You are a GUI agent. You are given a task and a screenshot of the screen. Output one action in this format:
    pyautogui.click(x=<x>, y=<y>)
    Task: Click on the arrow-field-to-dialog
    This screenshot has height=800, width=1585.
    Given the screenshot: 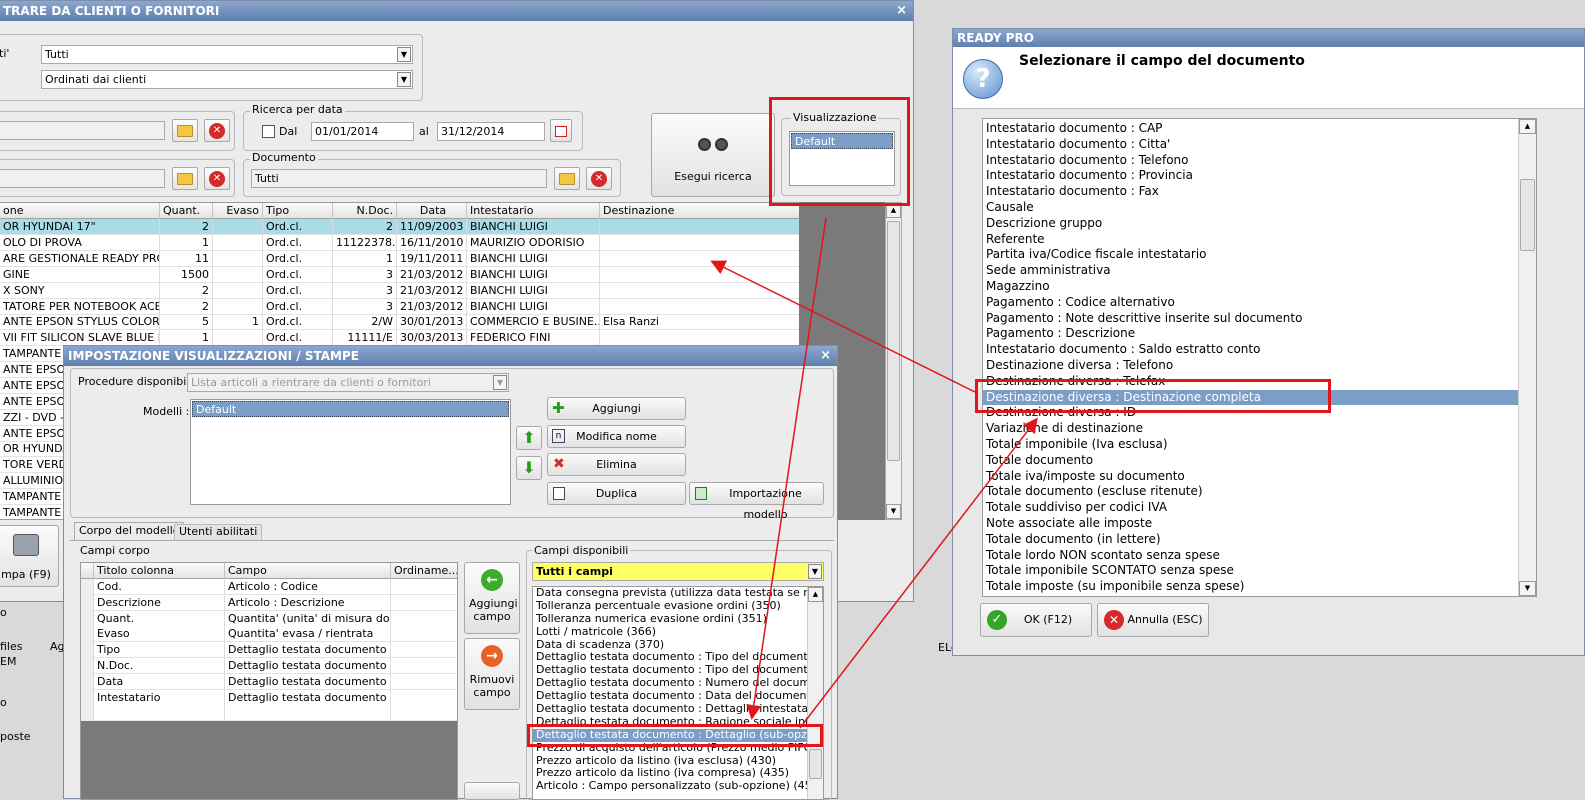 What is the action you would take?
    pyautogui.click(x=918, y=573)
    